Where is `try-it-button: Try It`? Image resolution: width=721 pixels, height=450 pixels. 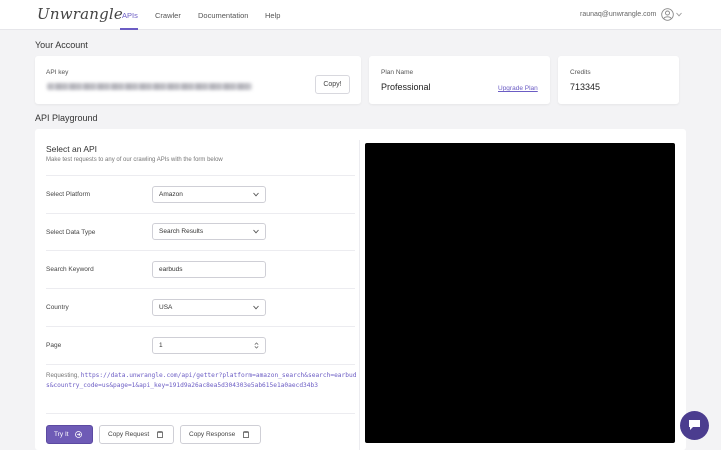
try-it-button: Try It is located at coordinates (69, 434).